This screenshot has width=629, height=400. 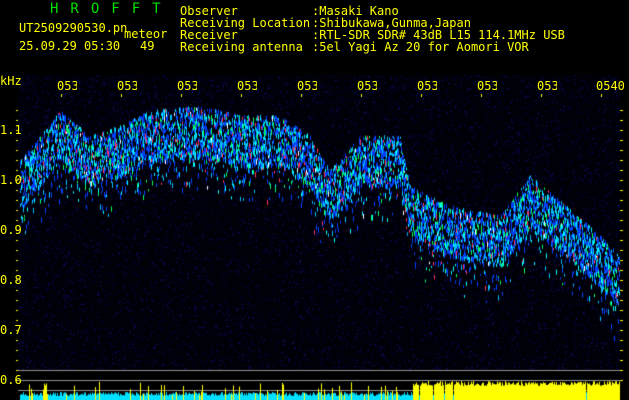 I want to click on time-label: 0539, so click(x=547, y=86).